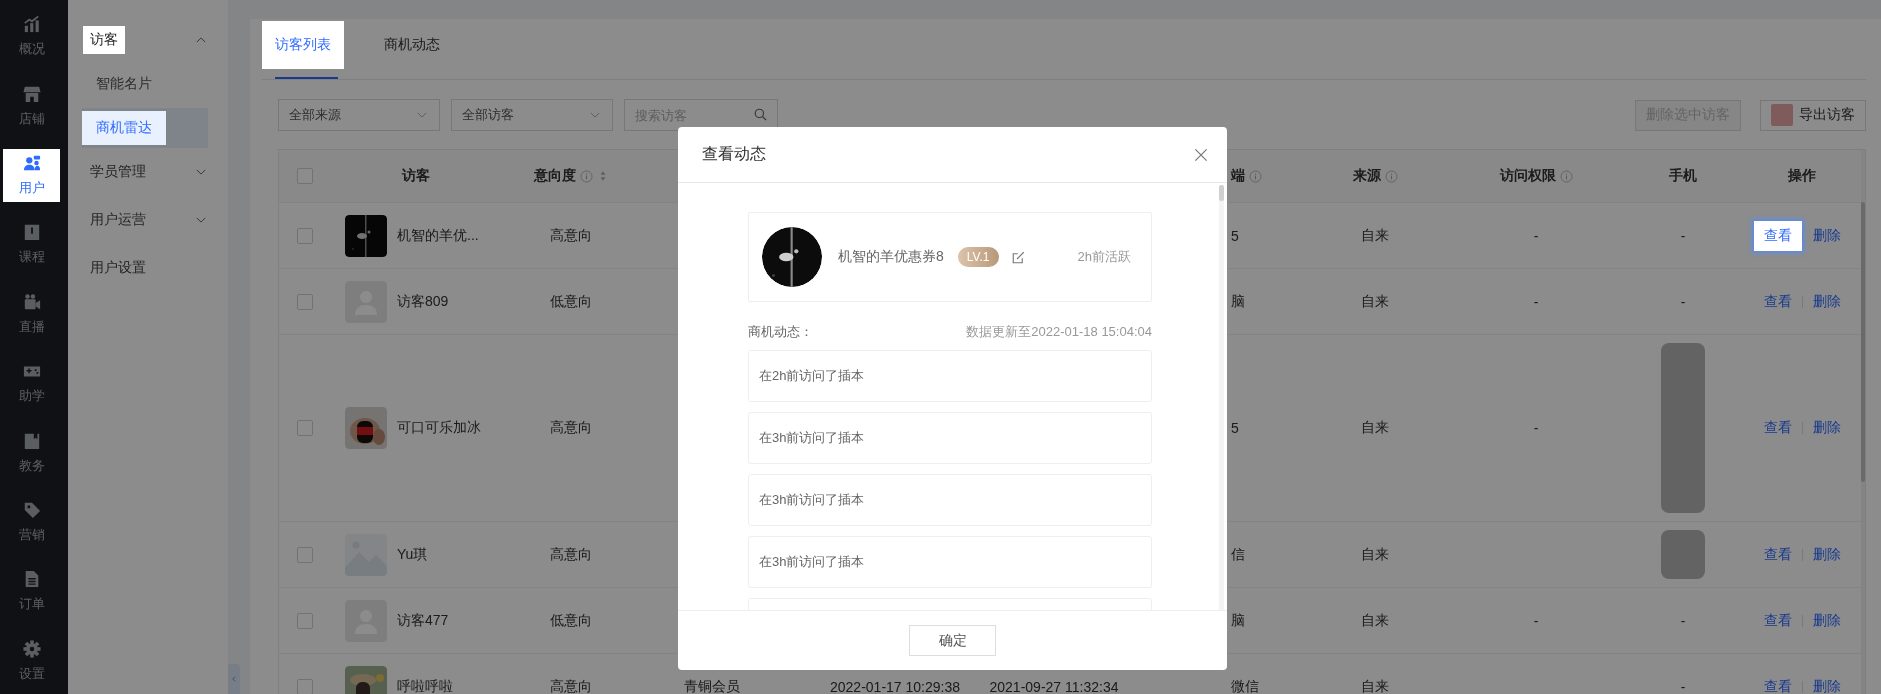 This screenshot has height=694, width=1881. I want to click on terminal-text: 信, so click(1238, 554).